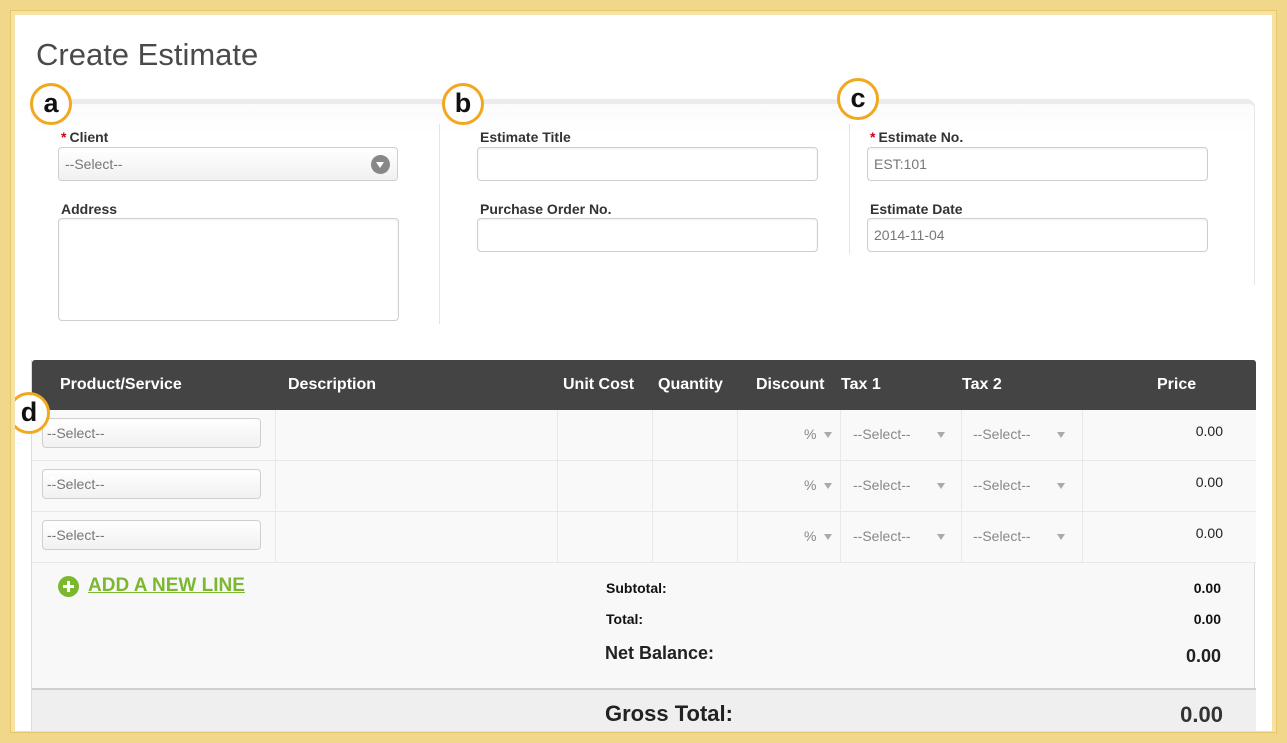 The image size is (1287, 743). What do you see at coordinates (790, 384) in the screenshot?
I see `column-header-discount: Discount` at bounding box center [790, 384].